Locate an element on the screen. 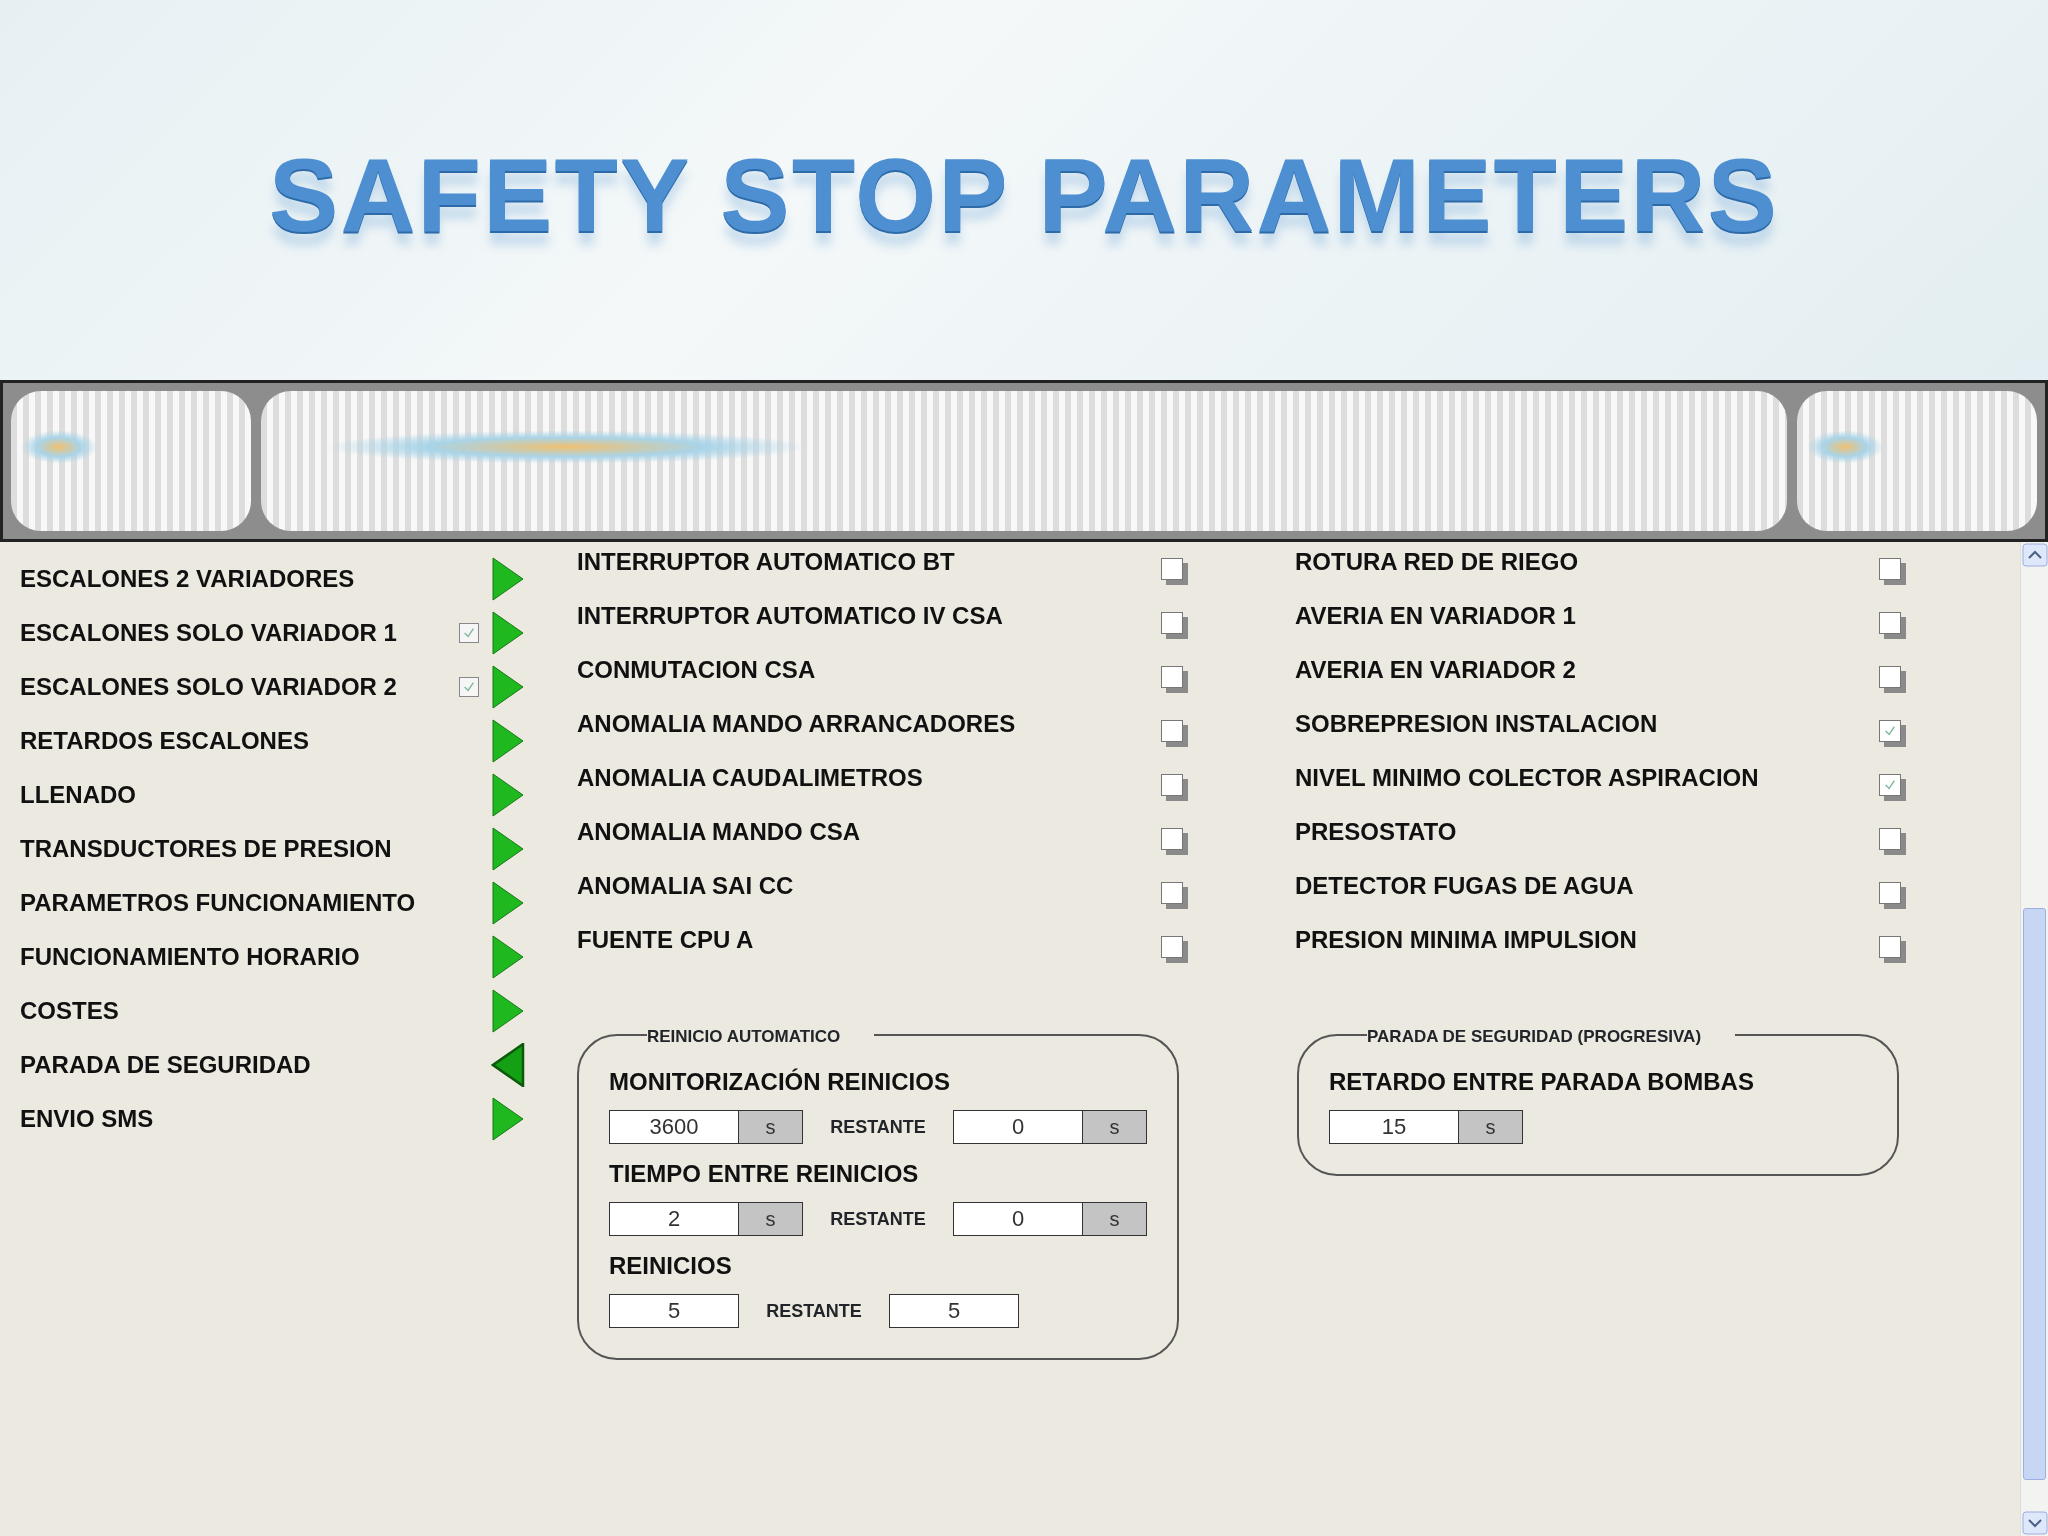  alarm-label: ANOMALIA SAI CC is located at coordinates (685, 886).